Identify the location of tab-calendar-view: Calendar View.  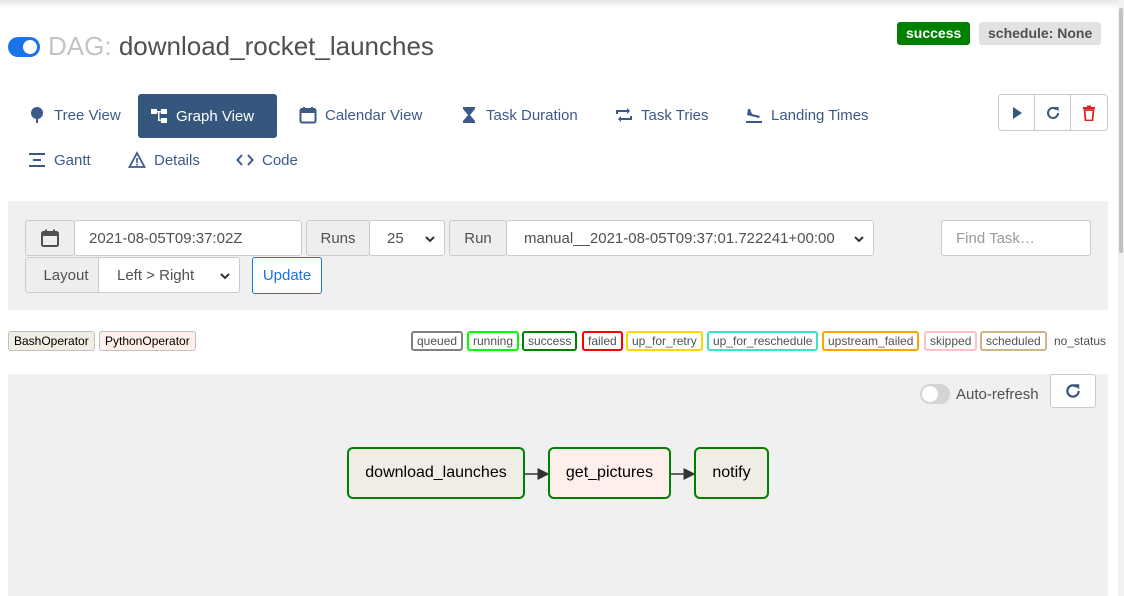
(360, 115).